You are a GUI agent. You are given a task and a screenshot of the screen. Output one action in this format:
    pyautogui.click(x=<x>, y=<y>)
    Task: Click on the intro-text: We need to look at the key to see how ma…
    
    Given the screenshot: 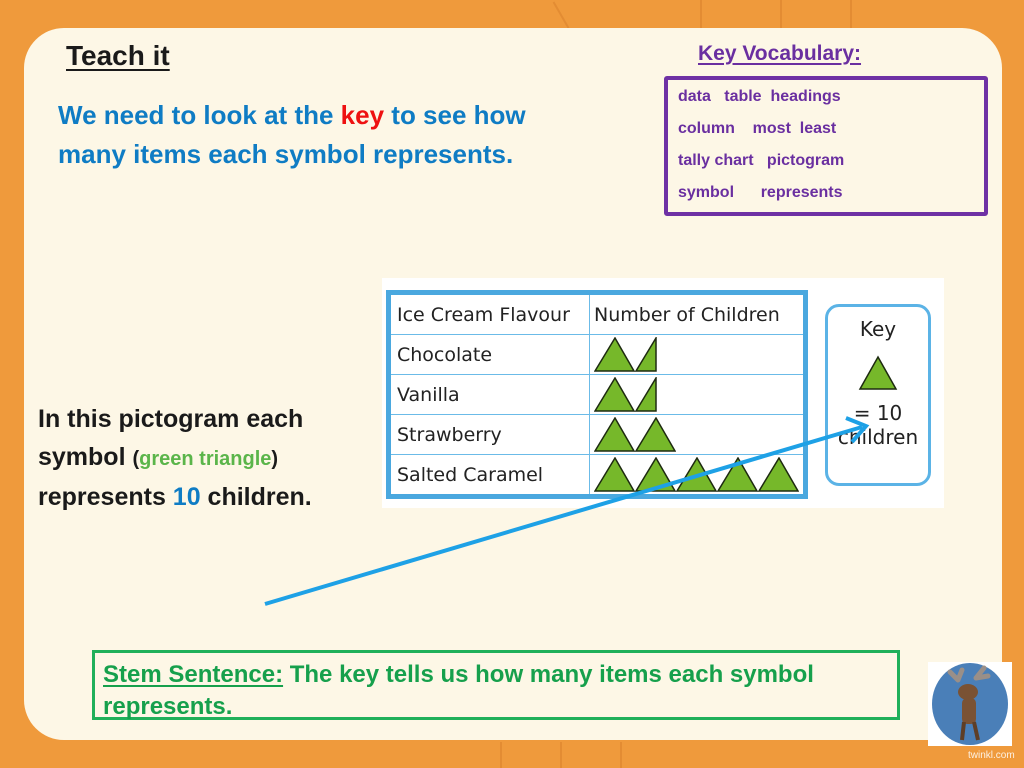 What is the action you would take?
    pyautogui.click(x=318, y=135)
    